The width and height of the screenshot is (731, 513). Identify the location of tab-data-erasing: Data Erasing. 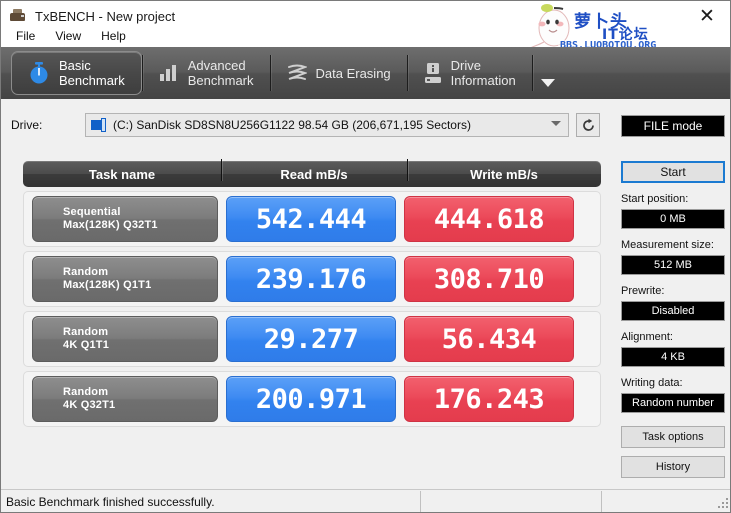
(339, 73).